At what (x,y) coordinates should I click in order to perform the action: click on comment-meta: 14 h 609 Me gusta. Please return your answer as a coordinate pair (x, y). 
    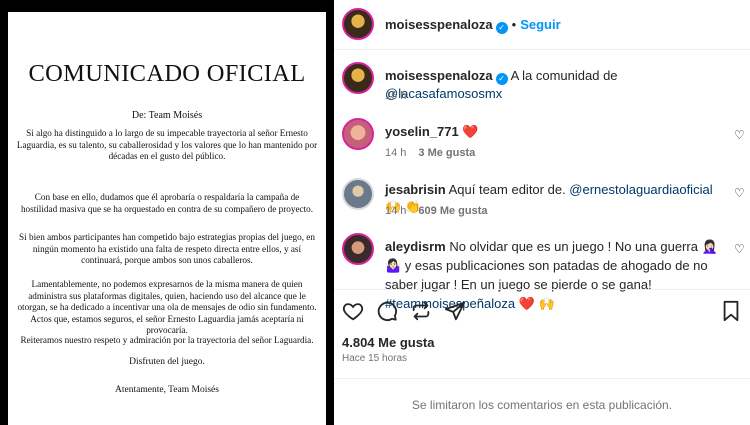
    Looking at the image, I should click on (436, 211).